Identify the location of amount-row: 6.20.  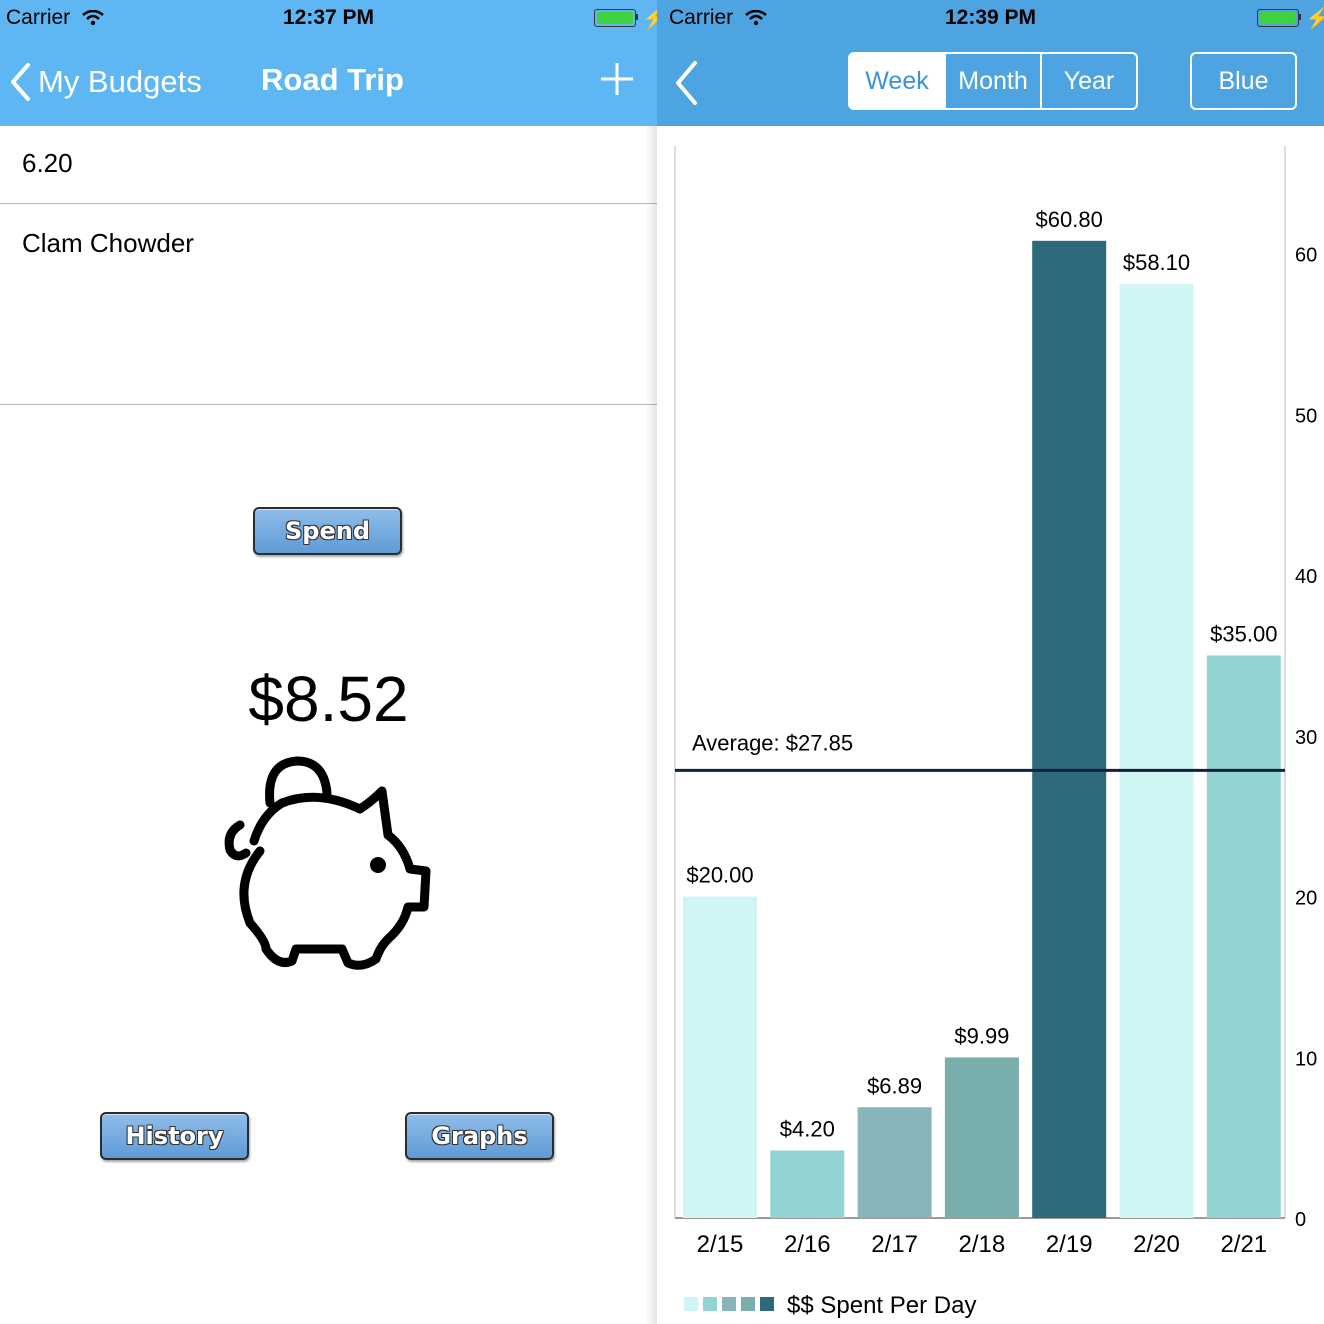
(328, 165).